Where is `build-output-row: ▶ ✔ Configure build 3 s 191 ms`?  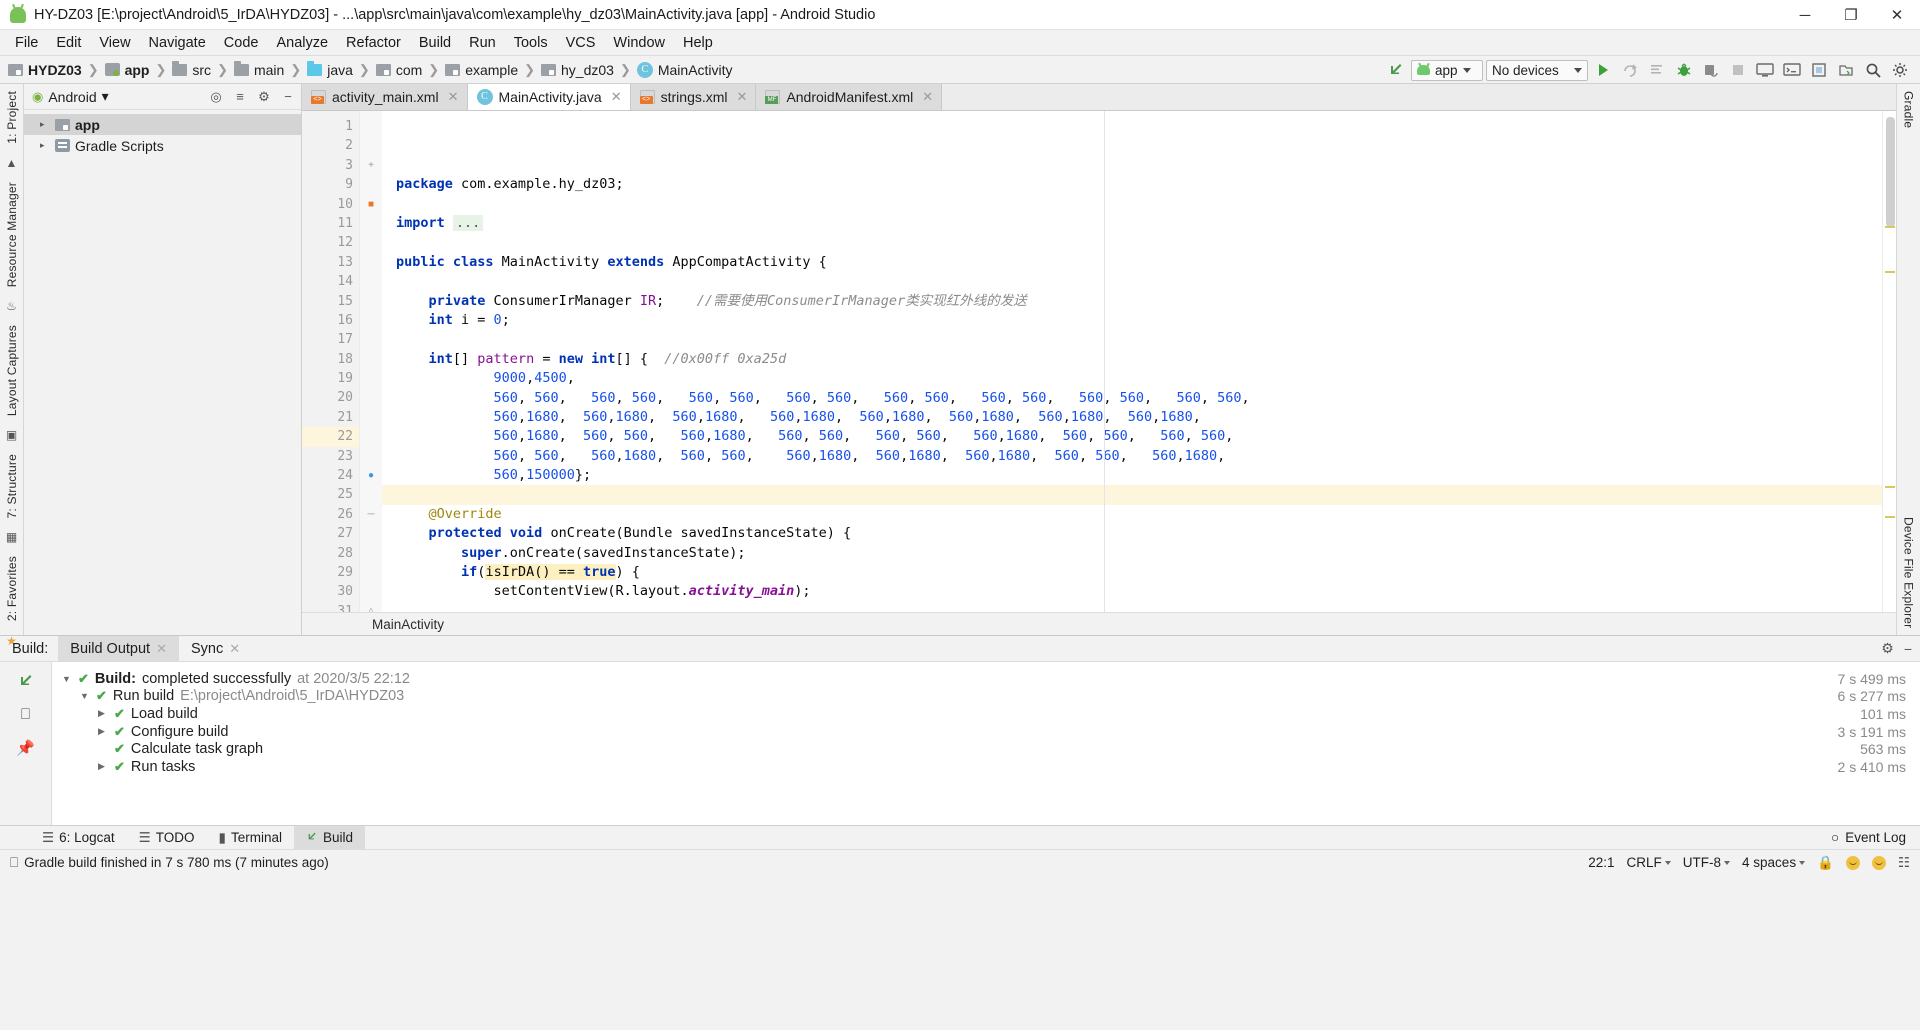
build-output-row: ▶ ✔ Configure build 3 s 191 ms is located at coordinates (991, 732).